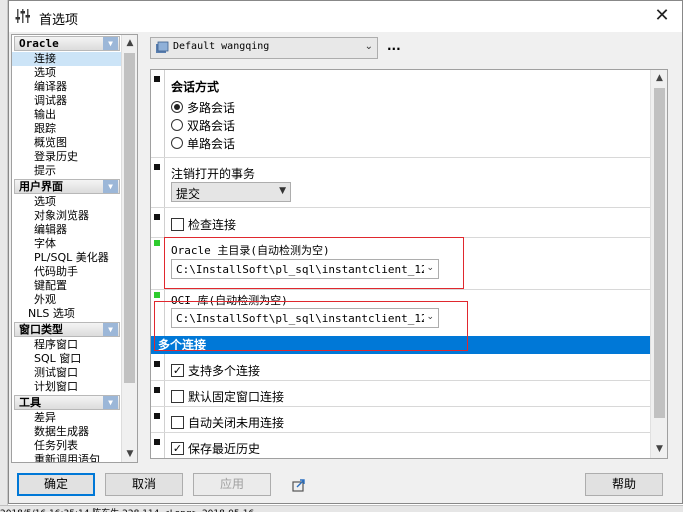  Describe the element at coordinates (67, 258) in the screenshot. I see `tree-item: PL/SQL 美化器` at that location.